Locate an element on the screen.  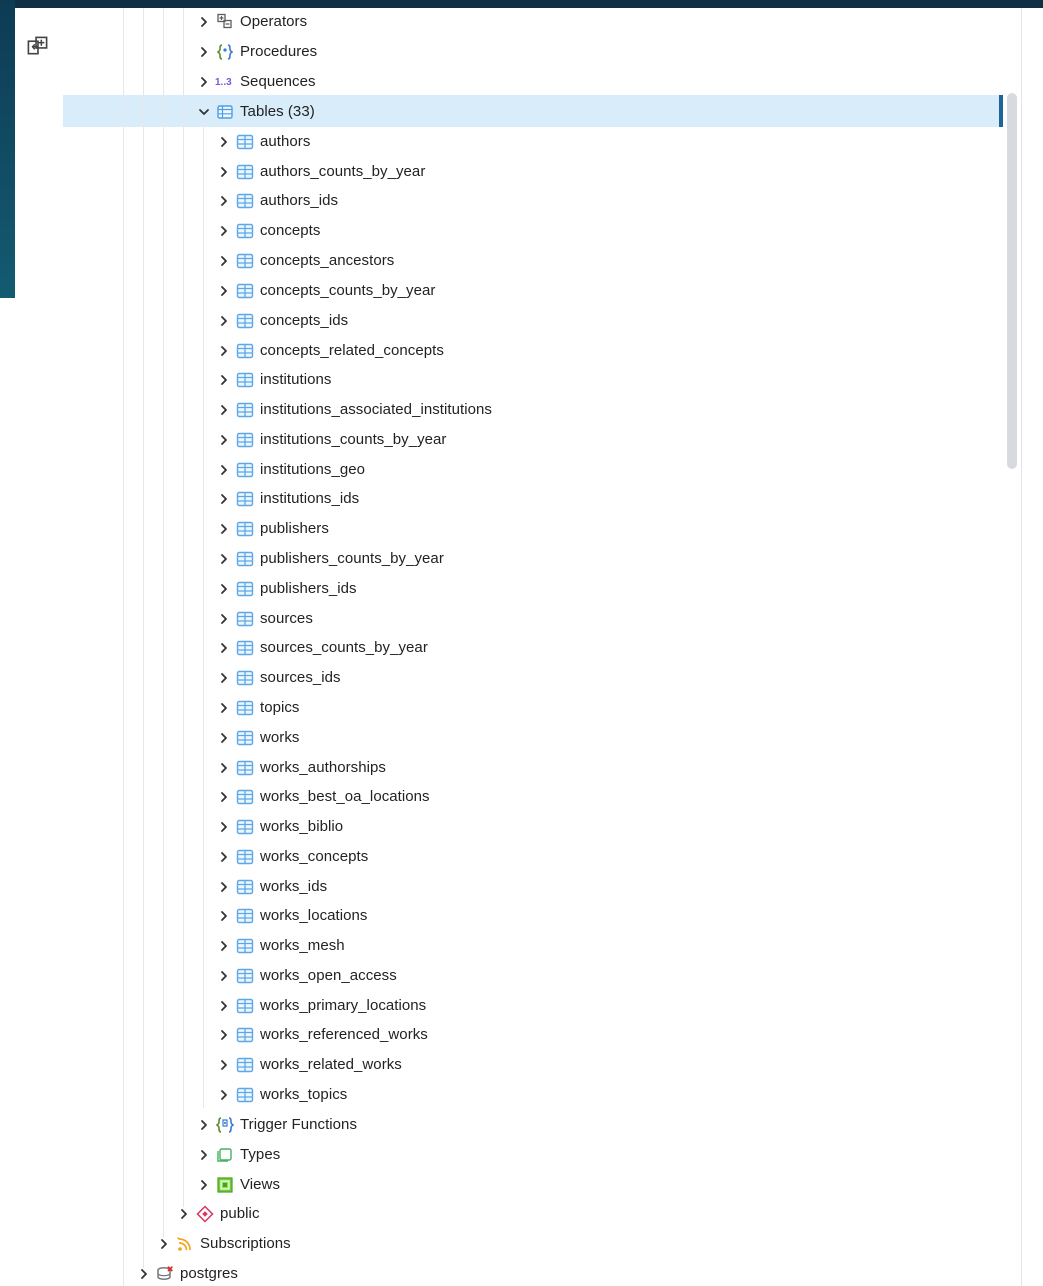
tree-item-table: concepts_related_concepts is located at coordinates (330, 351).